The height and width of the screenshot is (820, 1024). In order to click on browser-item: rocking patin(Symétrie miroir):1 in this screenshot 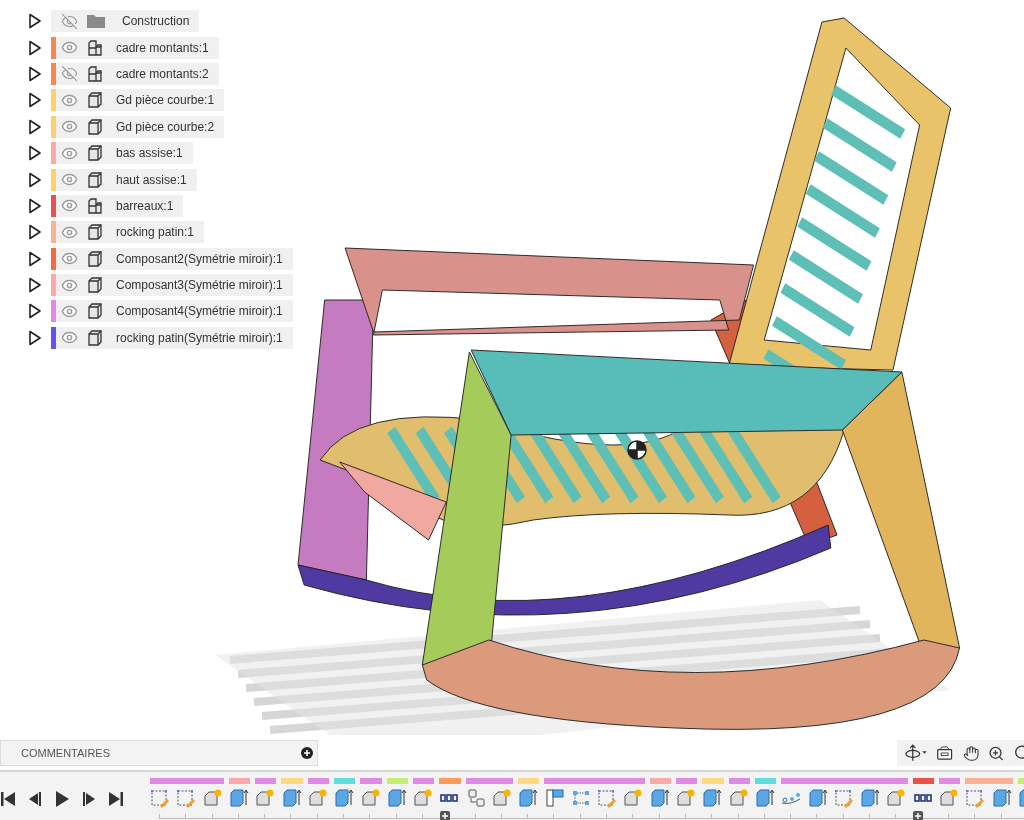, I will do `click(172, 337)`.